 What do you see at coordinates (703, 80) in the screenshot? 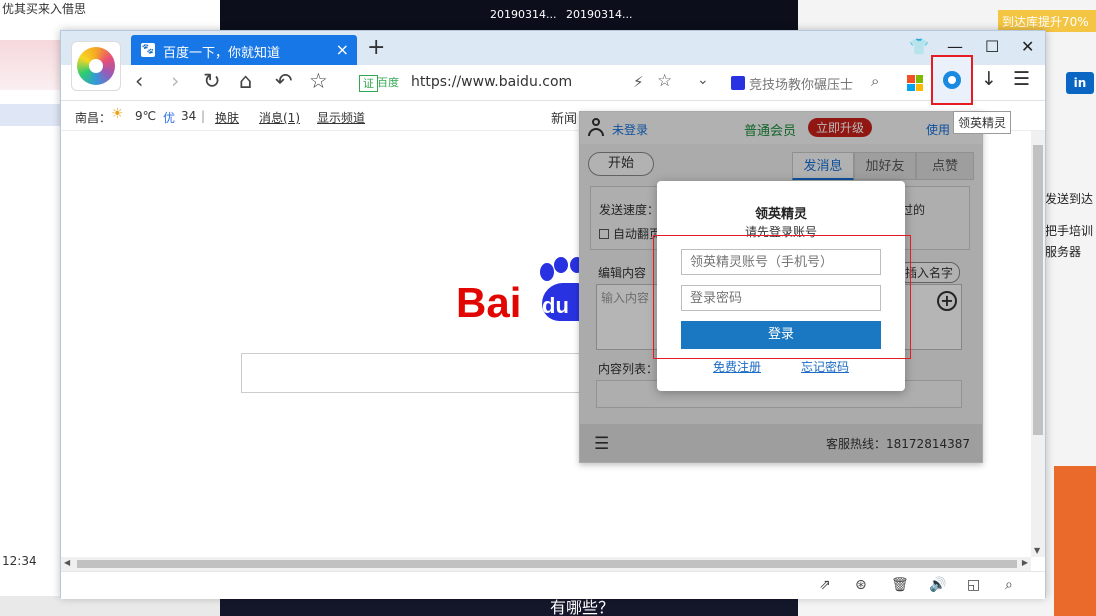
I see `chevron-down-icon: ⌄` at bounding box center [703, 80].